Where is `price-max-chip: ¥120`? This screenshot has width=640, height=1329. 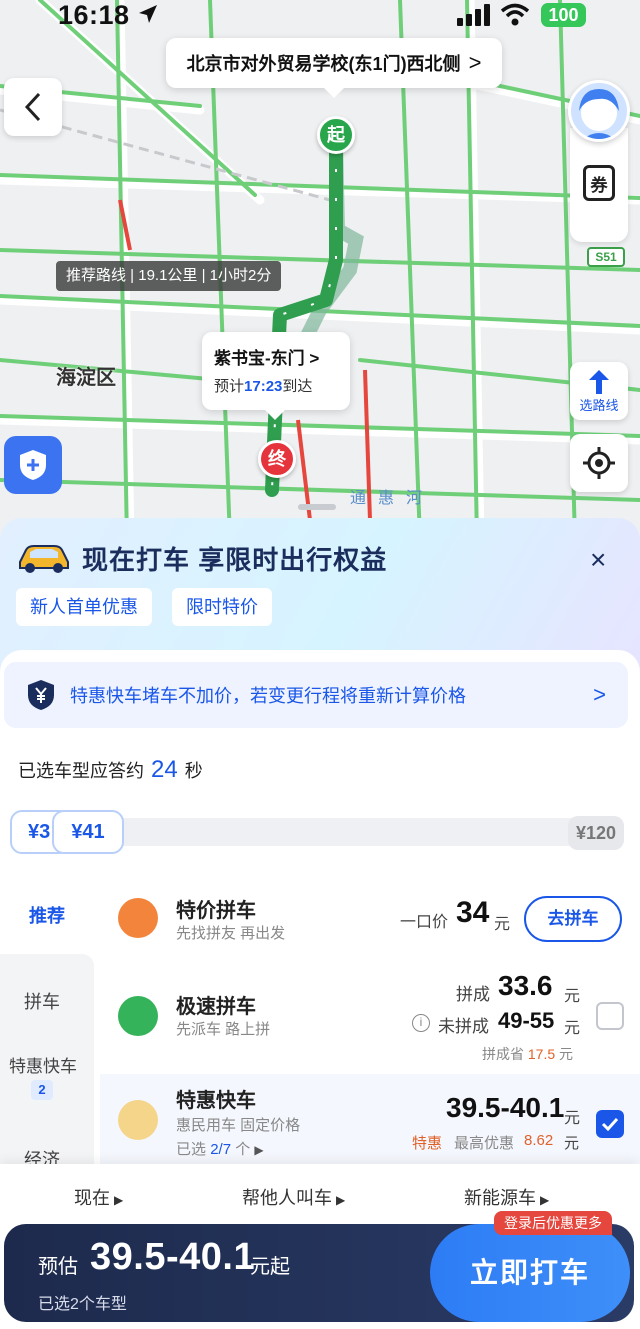
price-max-chip: ¥120 is located at coordinates (596, 833).